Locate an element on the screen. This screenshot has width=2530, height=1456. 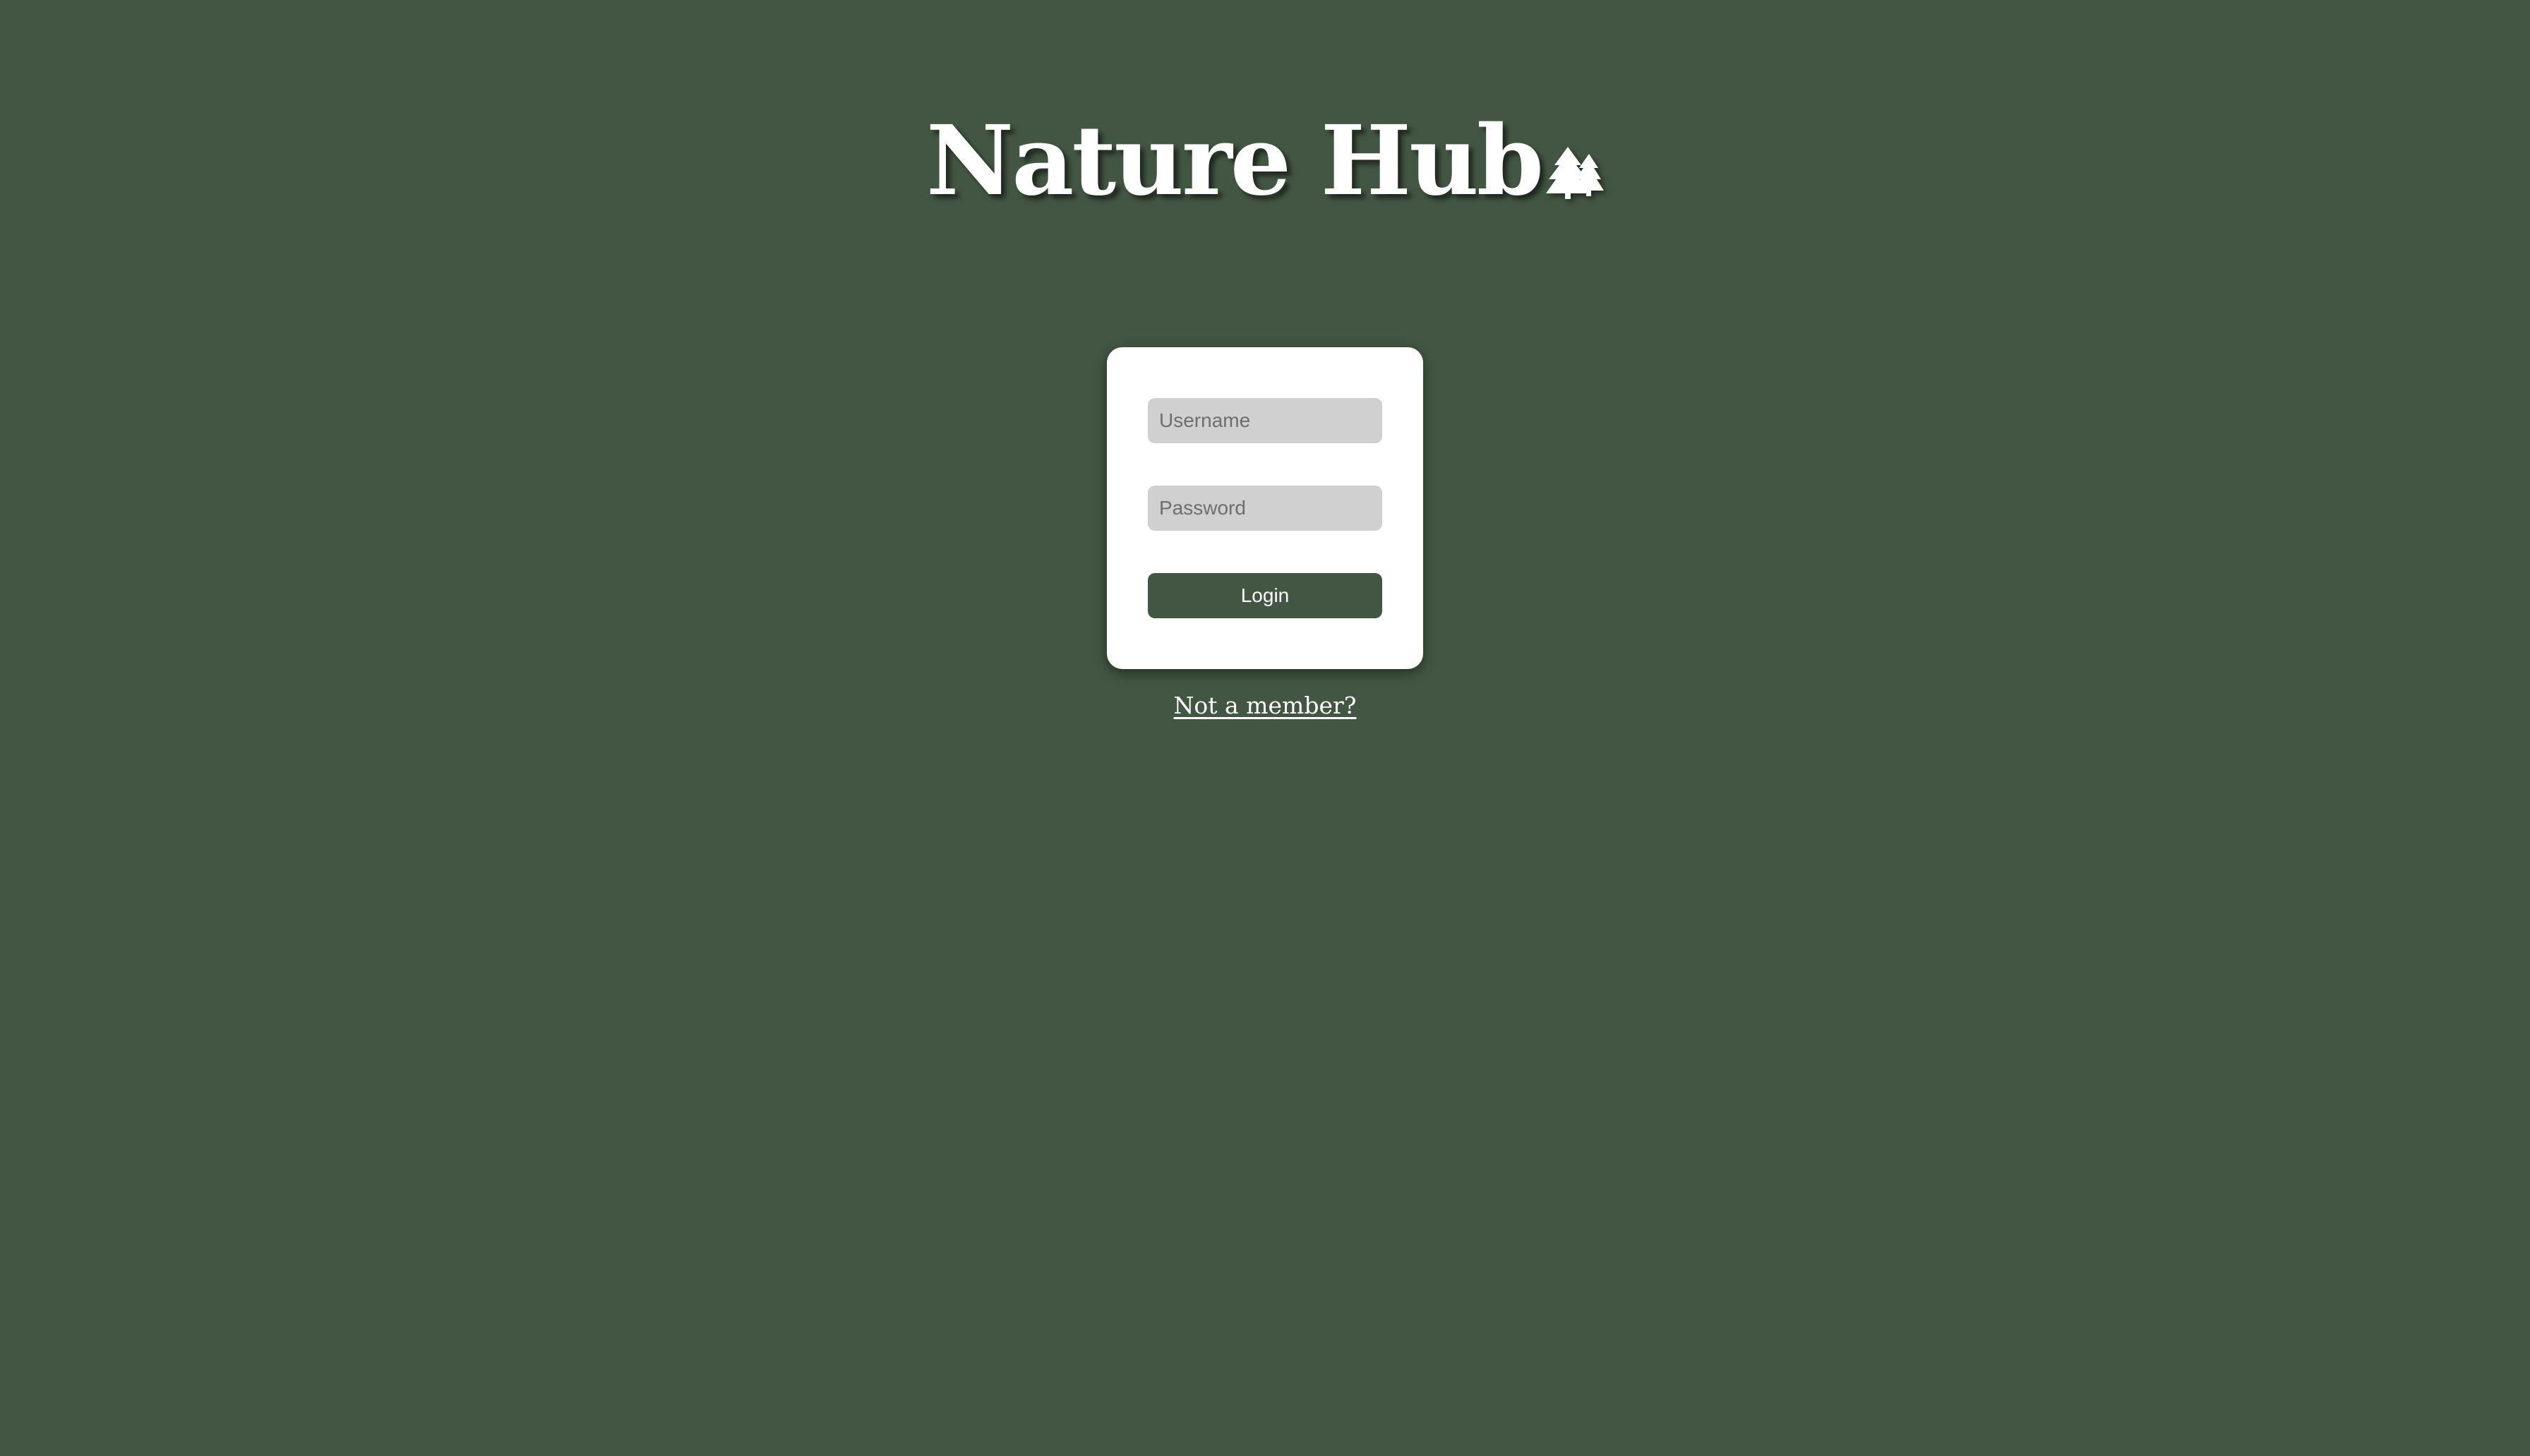
brand-logo: Nature Hub is located at coordinates (1265, 160).